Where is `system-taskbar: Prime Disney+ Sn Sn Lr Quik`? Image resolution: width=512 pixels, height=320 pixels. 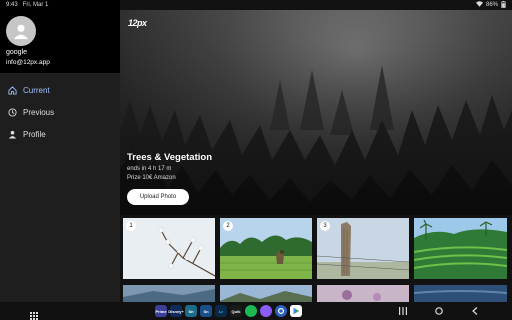
system-taskbar: Prime Disney+ Sn Sn Lr Quik is located at coordinates (256, 311).